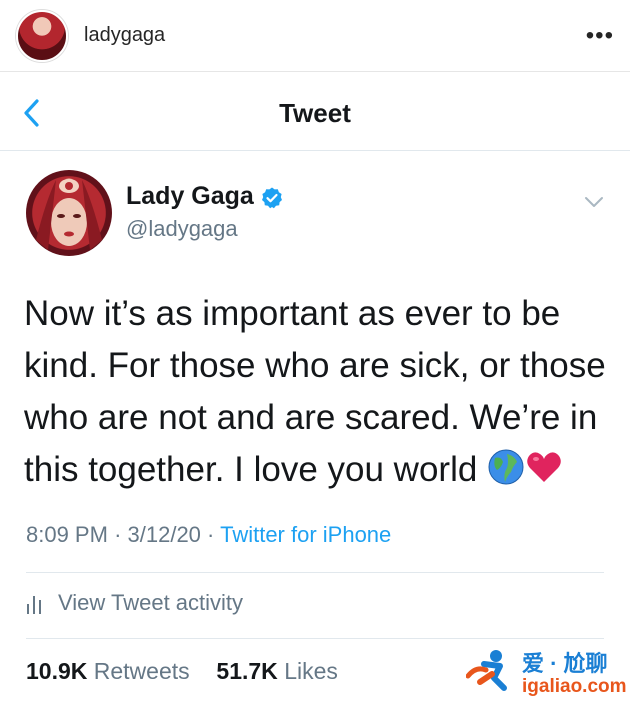 The width and height of the screenshot is (630, 709). I want to click on likes-count: 51.7K, so click(246, 671).